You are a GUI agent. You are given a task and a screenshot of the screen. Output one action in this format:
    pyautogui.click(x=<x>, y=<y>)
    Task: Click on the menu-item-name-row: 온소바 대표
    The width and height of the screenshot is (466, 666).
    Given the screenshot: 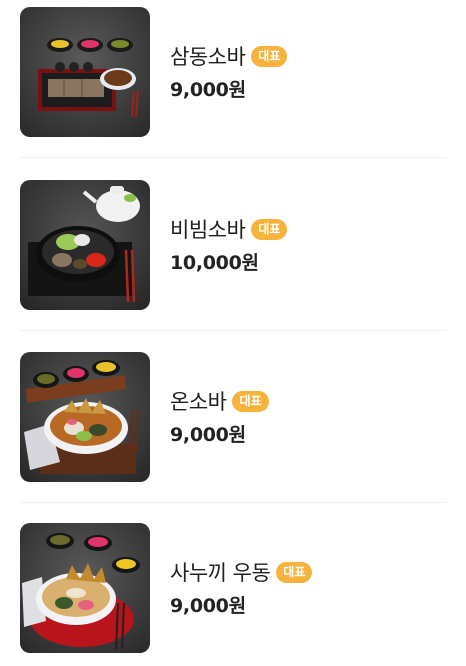 What is the action you would take?
    pyautogui.click(x=219, y=401)
    